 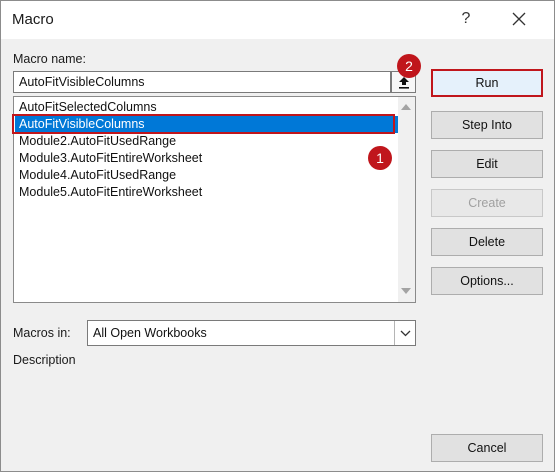 I want to click on close-icon, so click(x=519, y=19).